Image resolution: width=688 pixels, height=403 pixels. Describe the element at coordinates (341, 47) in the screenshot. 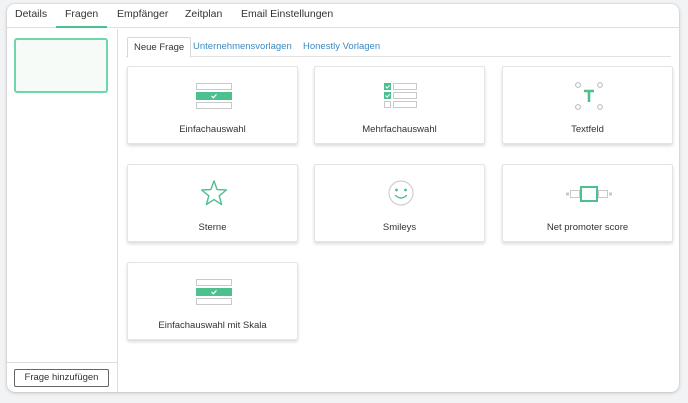

I see `subtab-honestly-vorlagen: Honestly Vorlagen` at that location.